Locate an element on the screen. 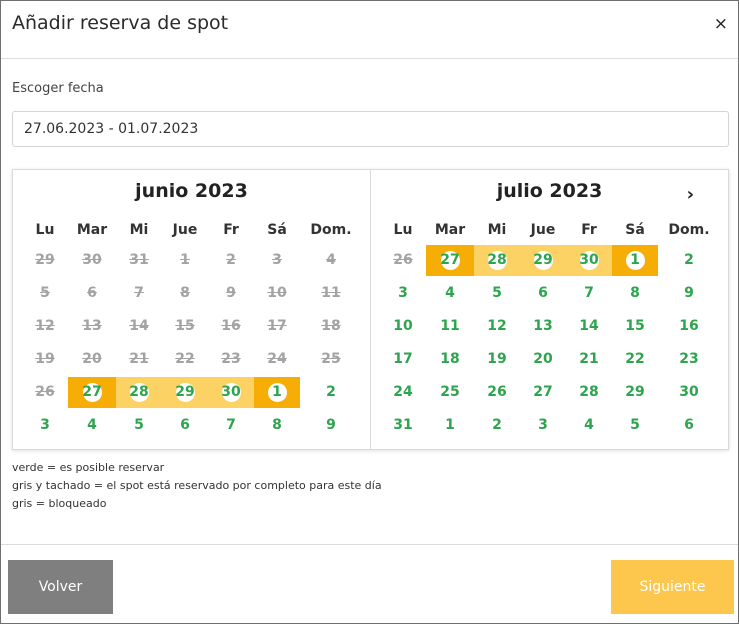  calendar-day-unavailable: 24 is located at coordinates (277, 359).